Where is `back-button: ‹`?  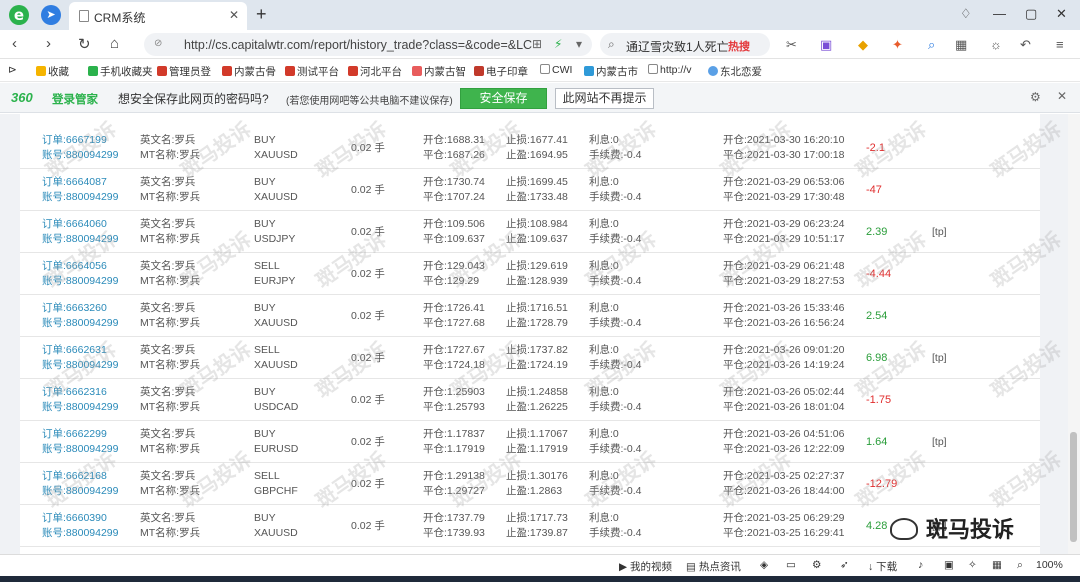
back-button: ‹ is located at coordinates (14, 43).